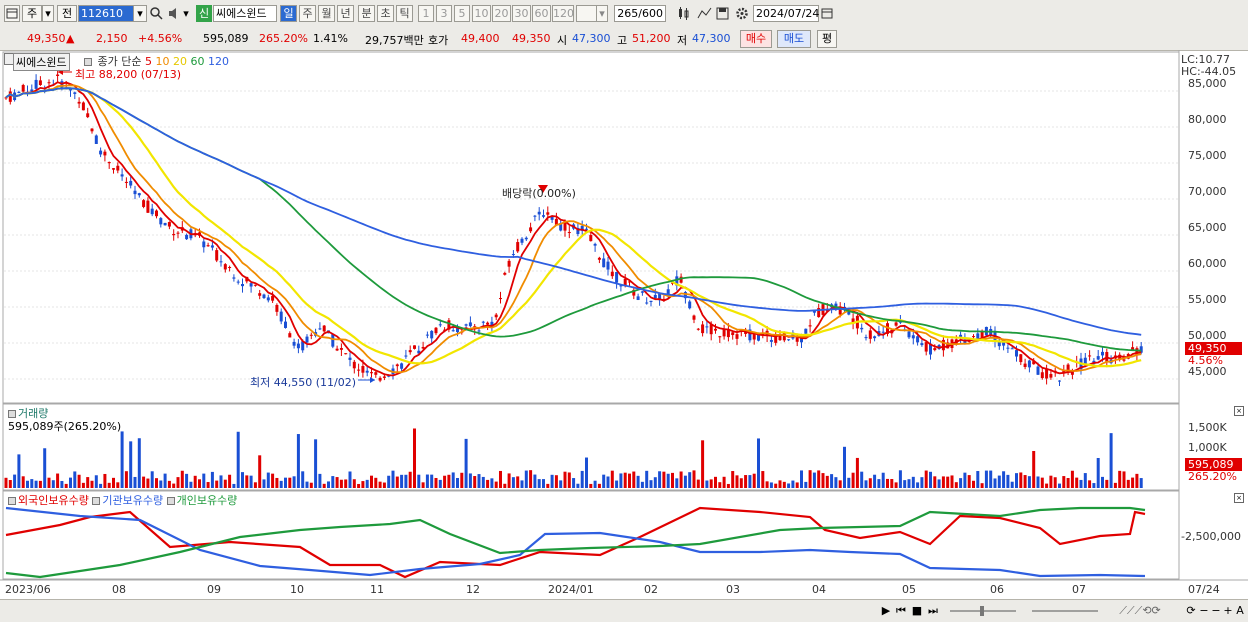  I want to click on zoom-in-icon: +, so click(1228, 610).